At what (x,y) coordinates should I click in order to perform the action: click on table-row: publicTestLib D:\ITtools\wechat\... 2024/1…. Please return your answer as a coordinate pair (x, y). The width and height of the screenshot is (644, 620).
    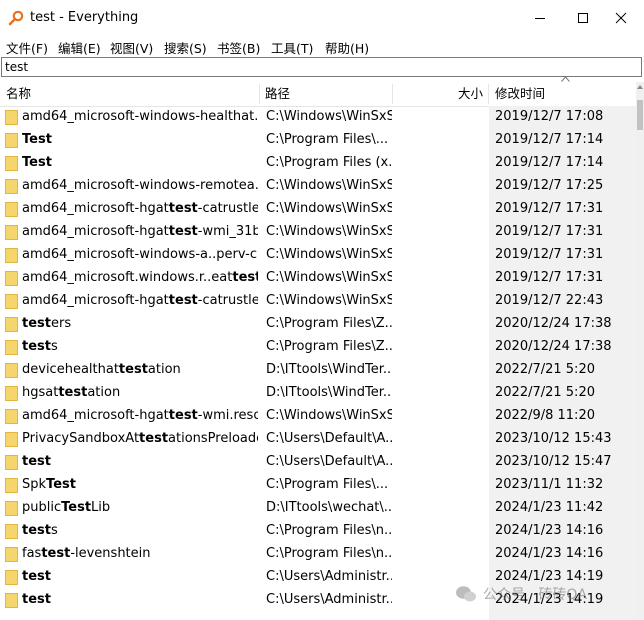
    Looking at the image, I should click on (318, 508).